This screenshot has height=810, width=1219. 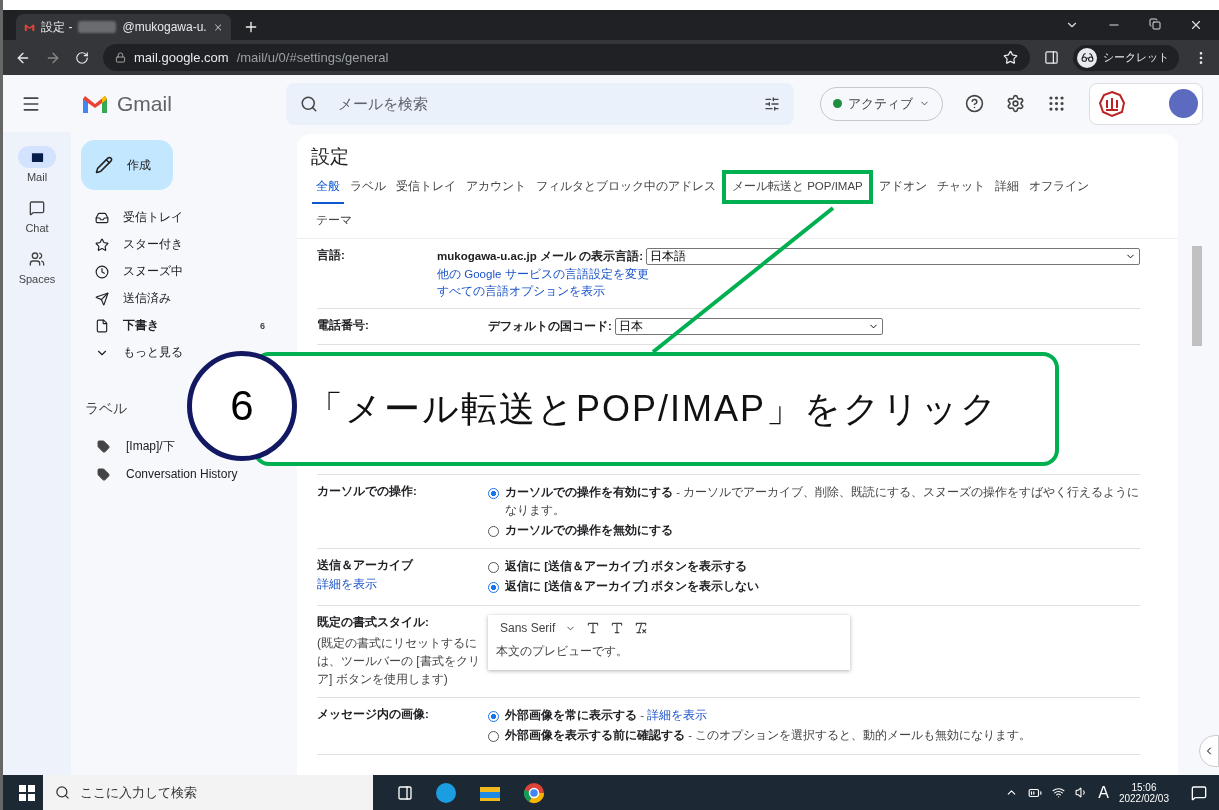 What do you see at coordinates (331, 255) in the screenshot?
I see `setting-label: 言語:` at bounding box center [331, 255].